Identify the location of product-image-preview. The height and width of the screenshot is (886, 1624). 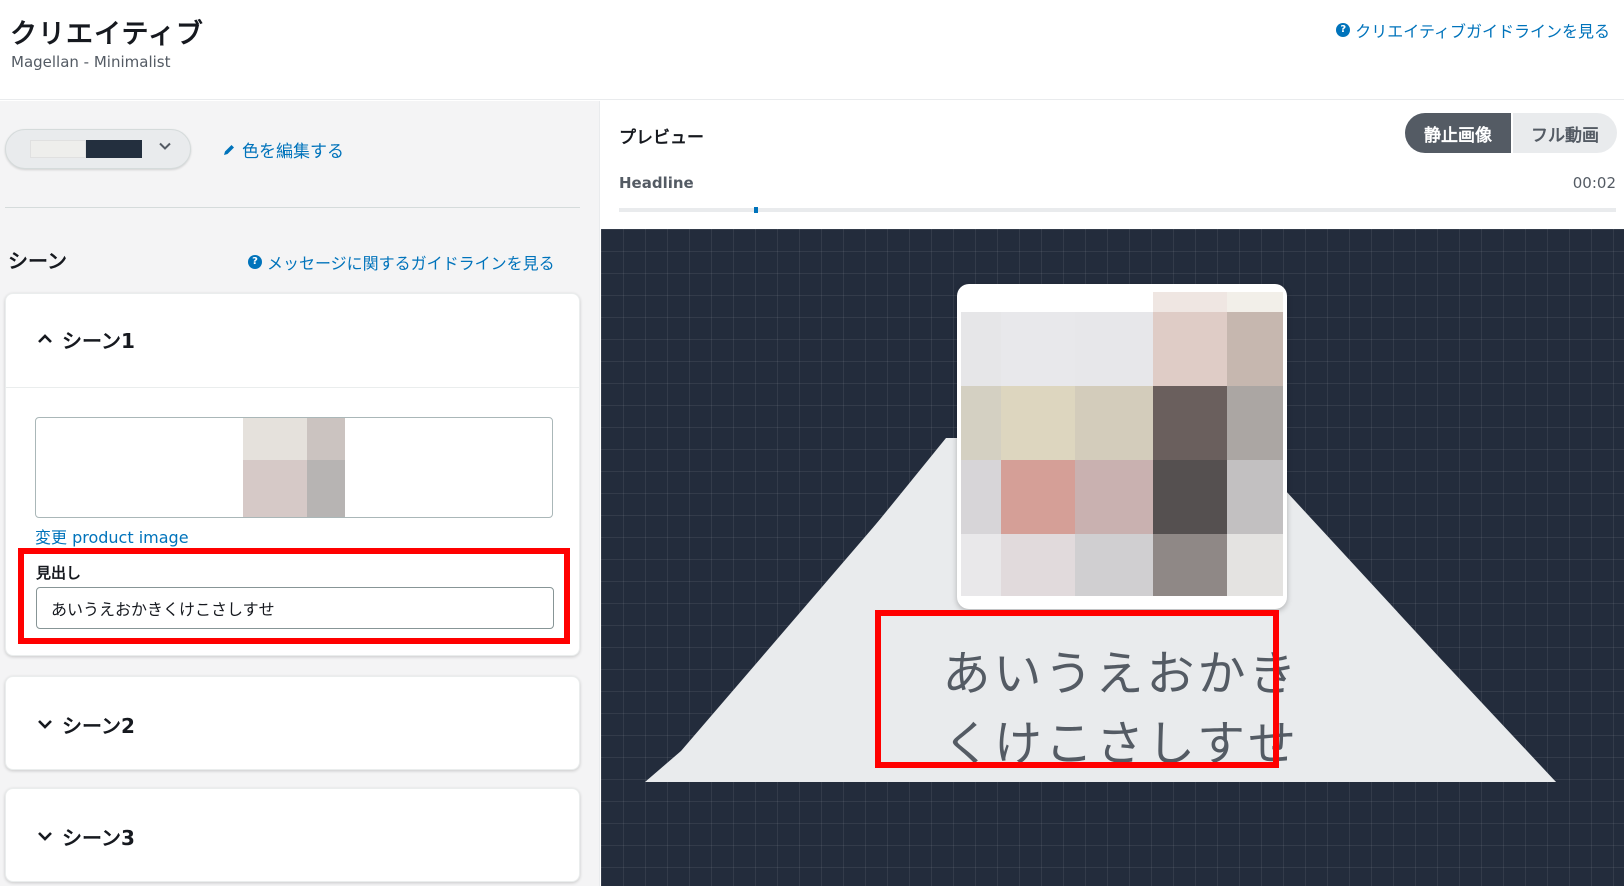
(294, 467).